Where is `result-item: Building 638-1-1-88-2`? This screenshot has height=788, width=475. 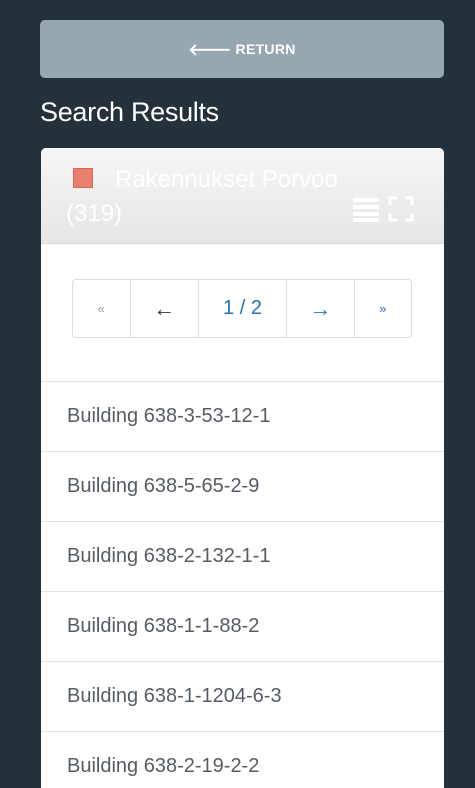 result-item: Building 638-1-1-88-2 is located at coordinates (242, 626).